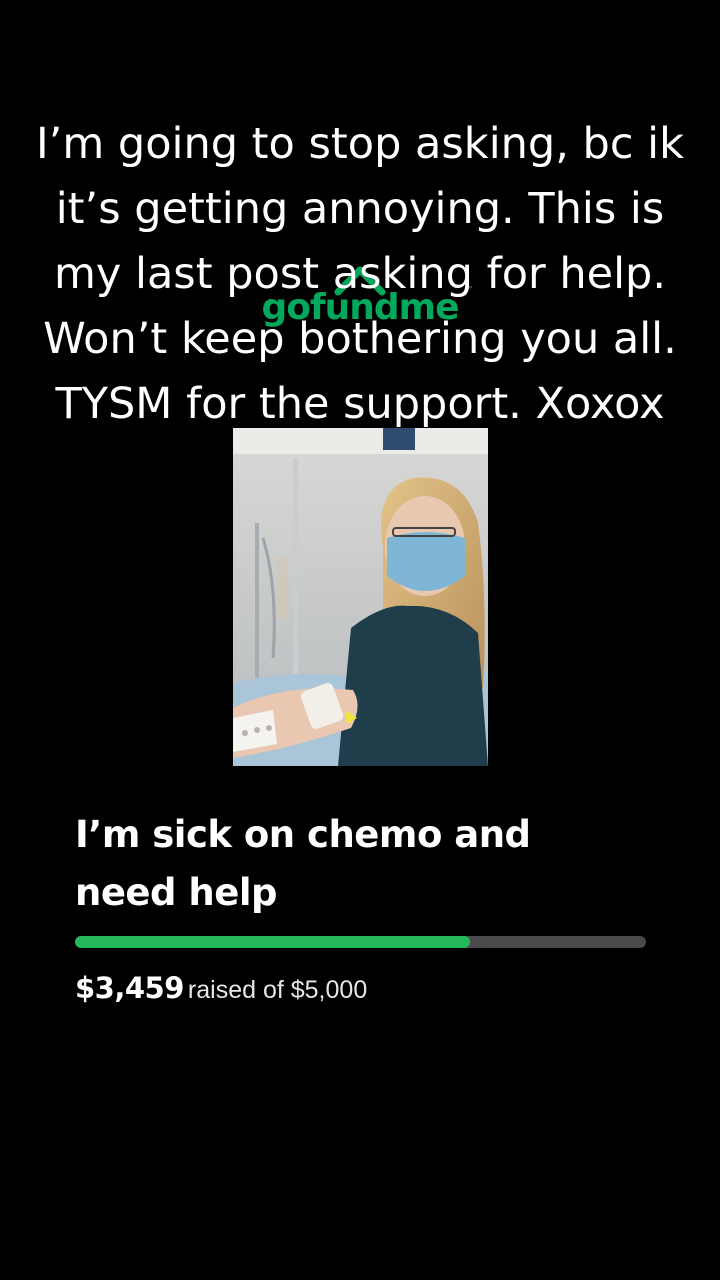 The image size is (720, 1280). I want to click on progress-bar, so click(360, 942).